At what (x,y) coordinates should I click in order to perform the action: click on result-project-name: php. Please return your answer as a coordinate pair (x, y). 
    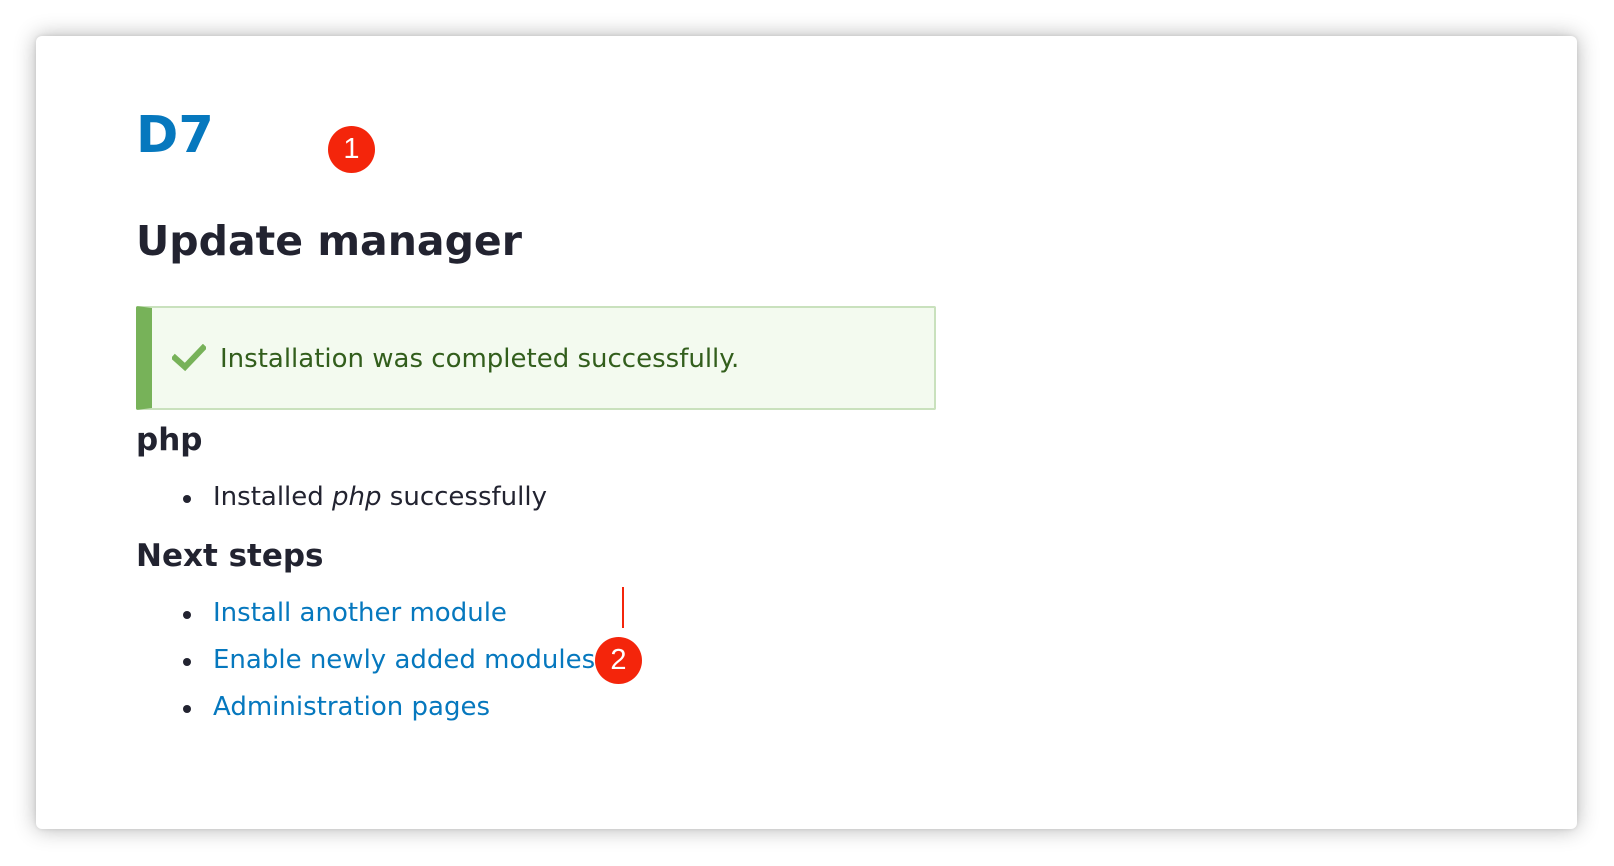
    Looking at the image, I should click on (357, 497).